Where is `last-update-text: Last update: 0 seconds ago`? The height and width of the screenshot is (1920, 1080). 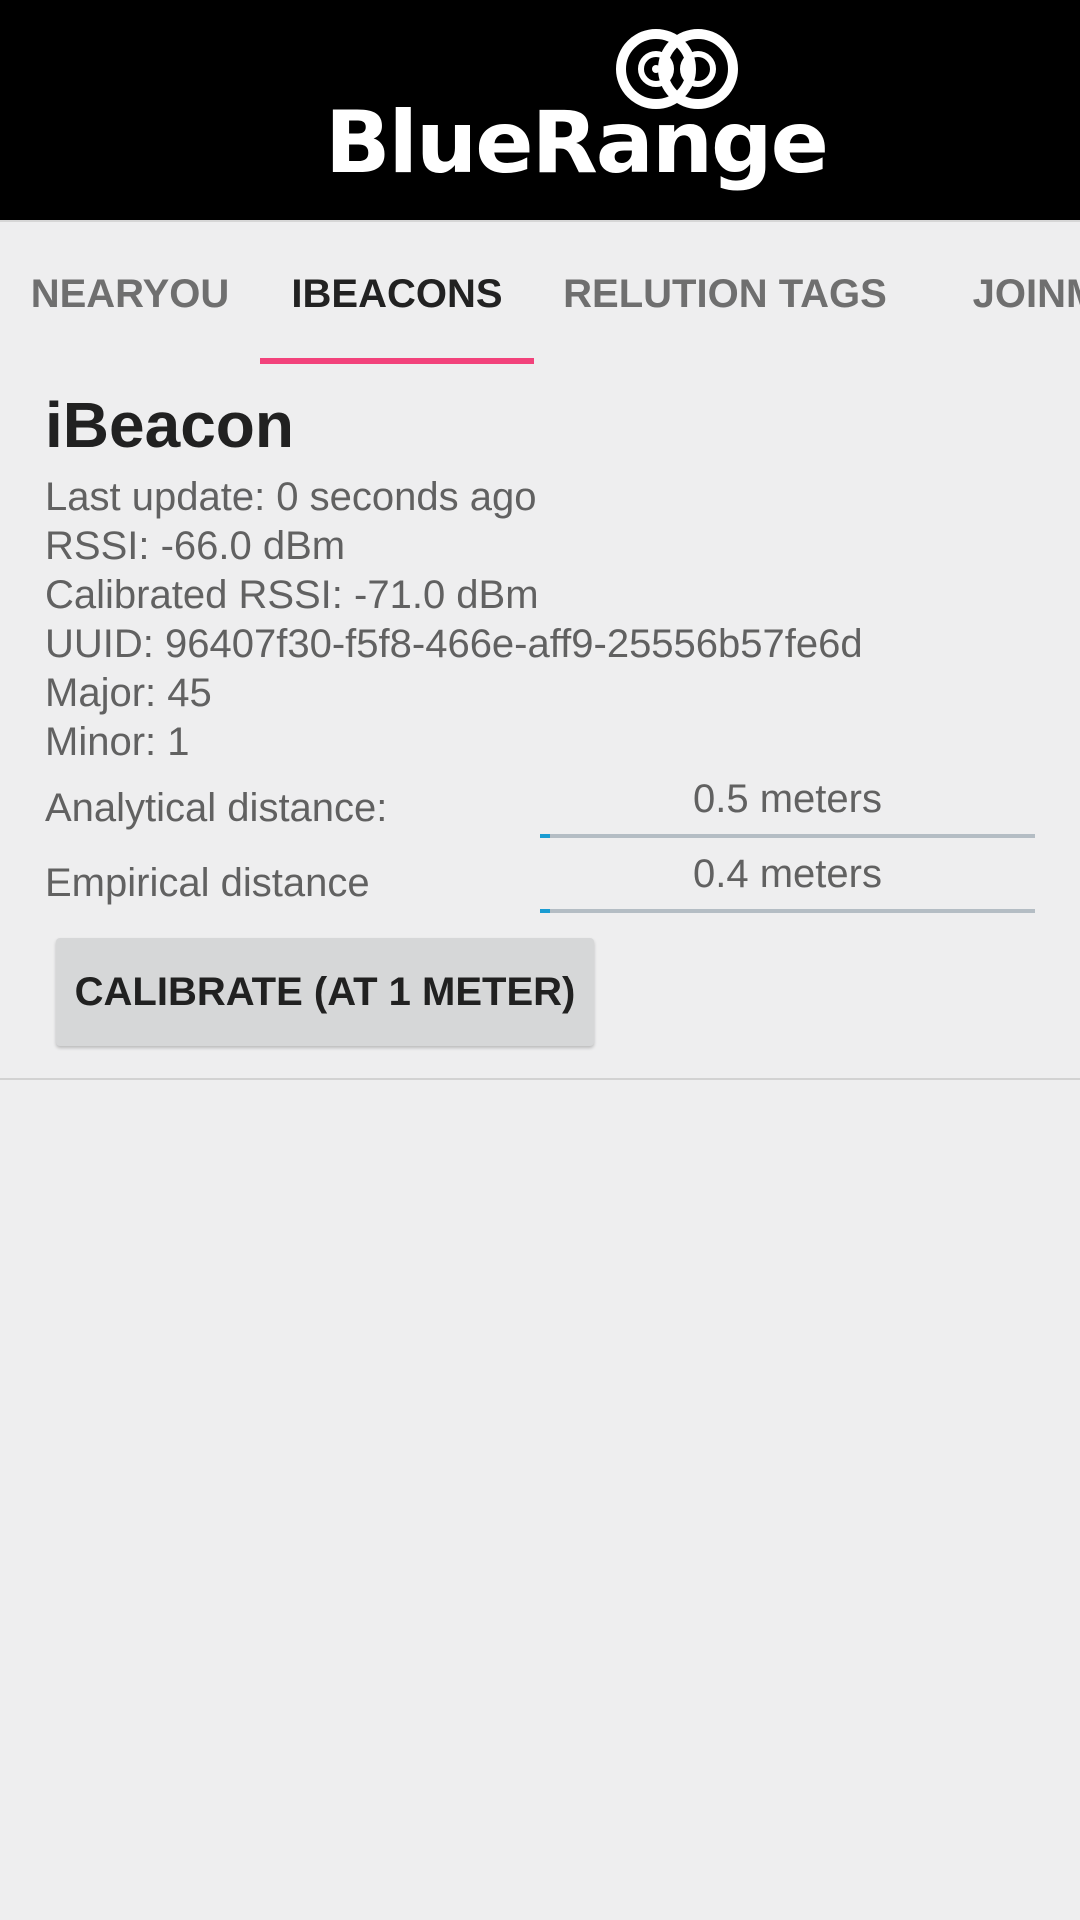
last-update-text: Last update: 0 seconds ago is located at coordinates (291, 497).